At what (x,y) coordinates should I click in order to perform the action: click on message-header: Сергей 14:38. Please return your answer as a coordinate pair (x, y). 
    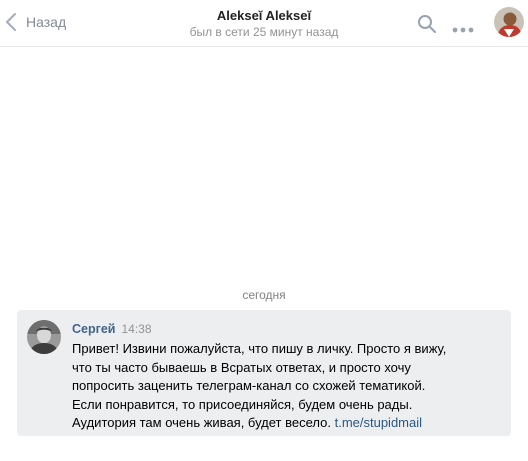
    Looking at the image, I should click on (112, 329).